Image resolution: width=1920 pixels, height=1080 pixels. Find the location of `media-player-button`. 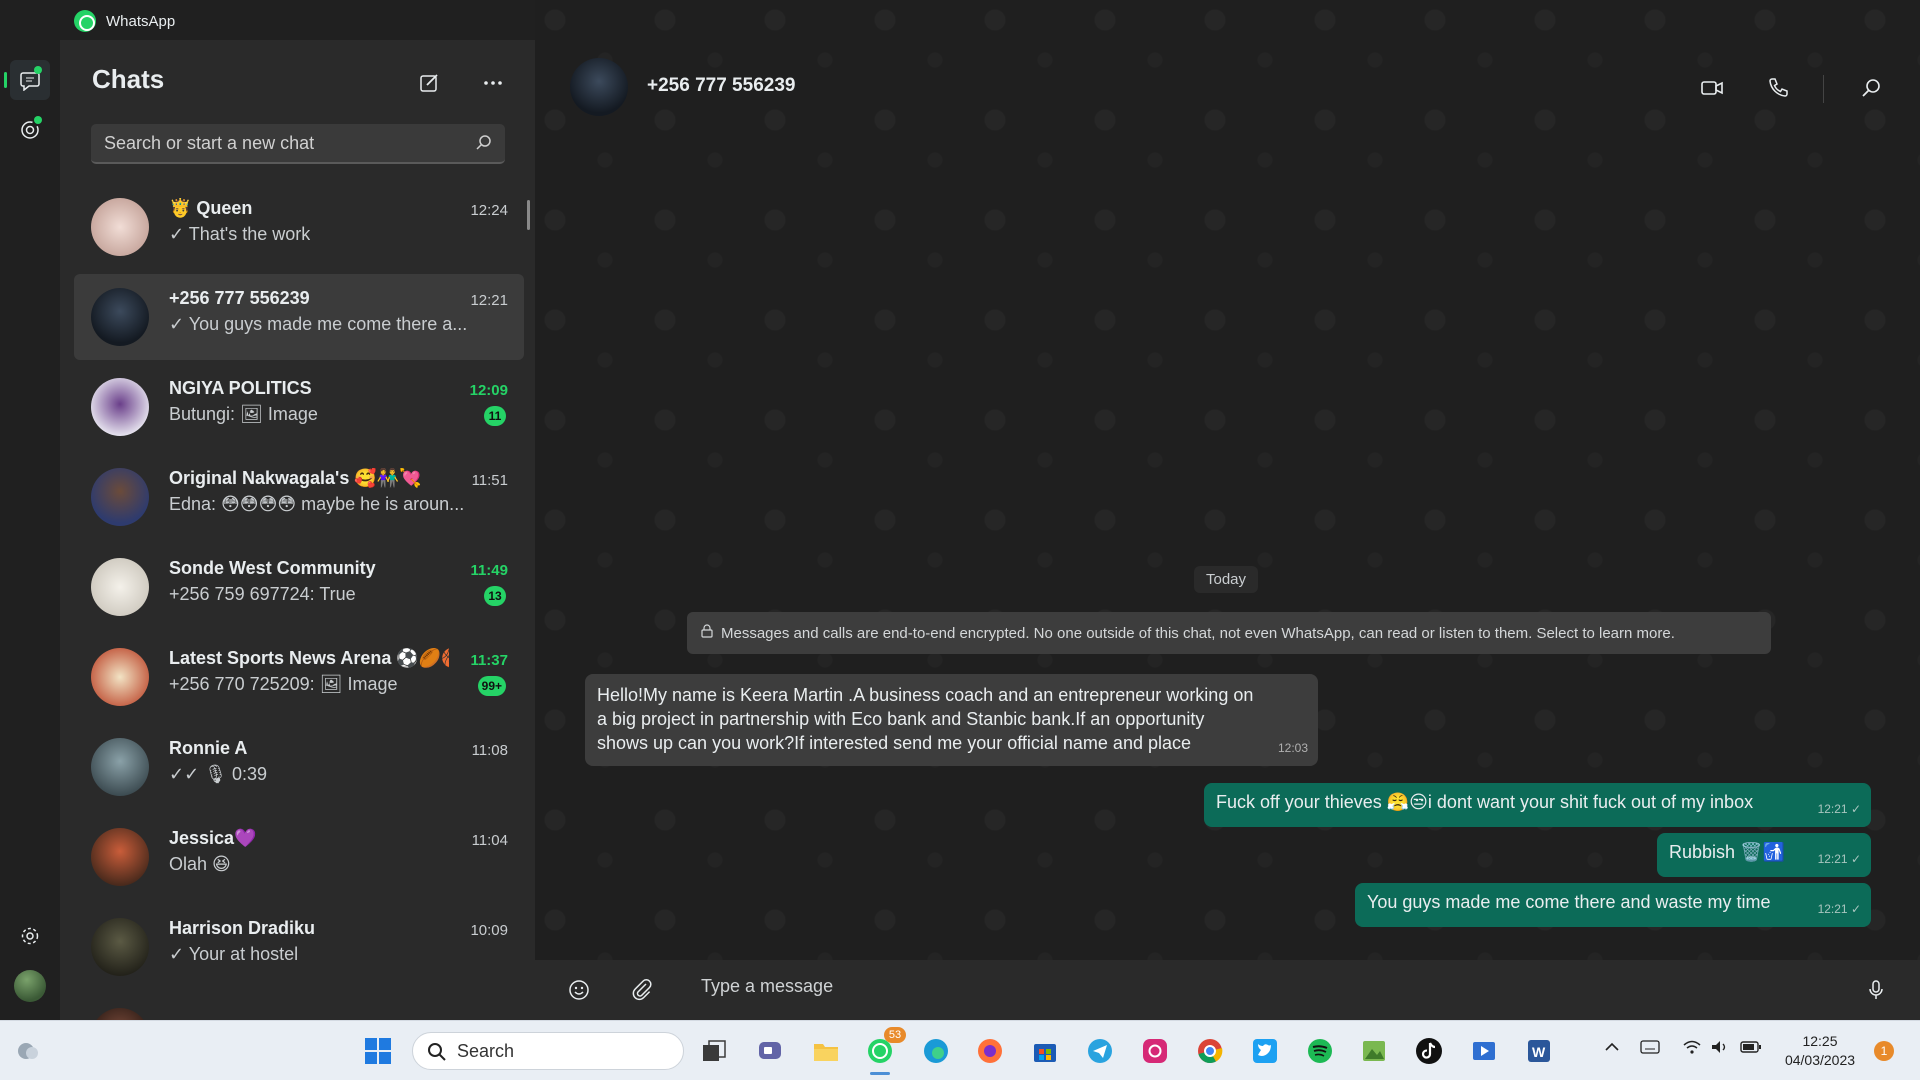

media-player-button is located at coordinates (1484, 1051).